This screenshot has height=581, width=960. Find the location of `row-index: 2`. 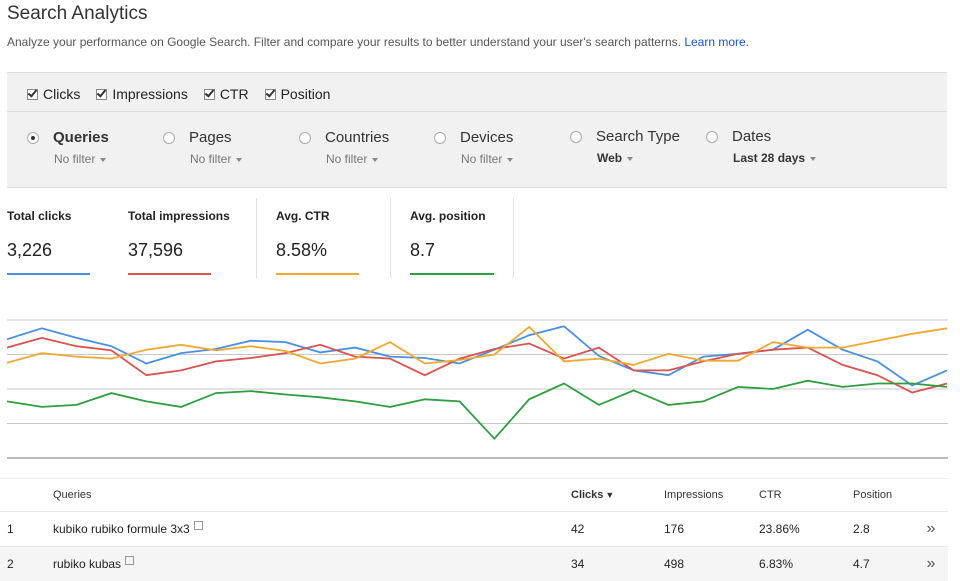

row-index: 2 is located at coordinates (10, 564).